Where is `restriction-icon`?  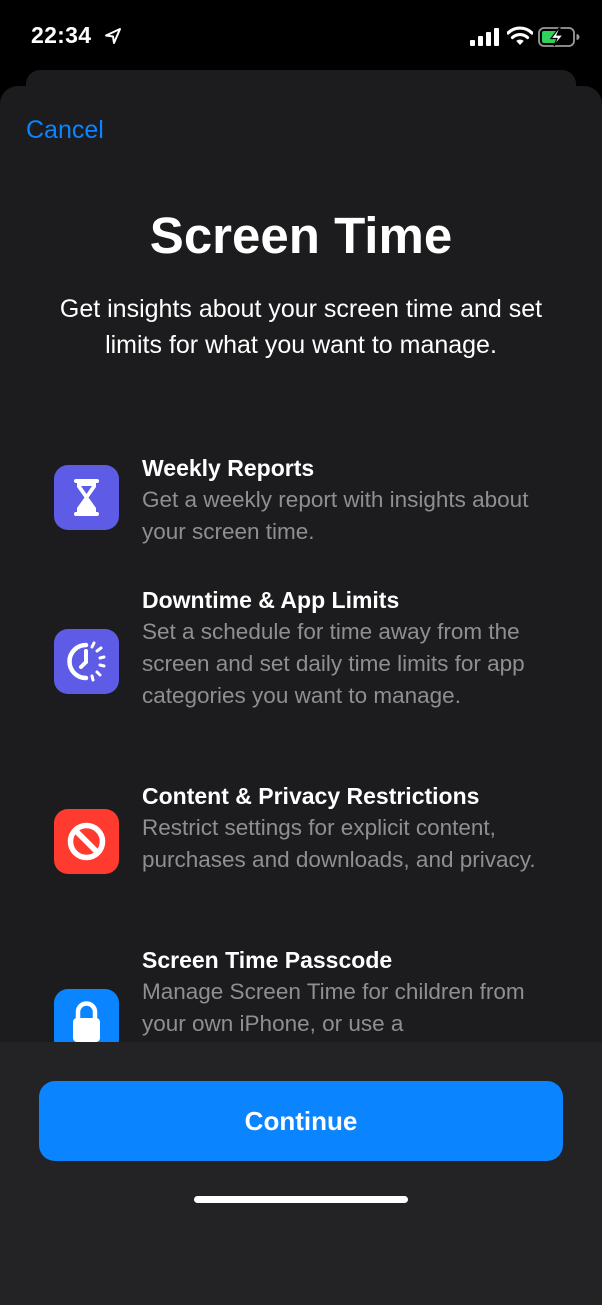 restriction-icon is located at coordinates (86, 841).